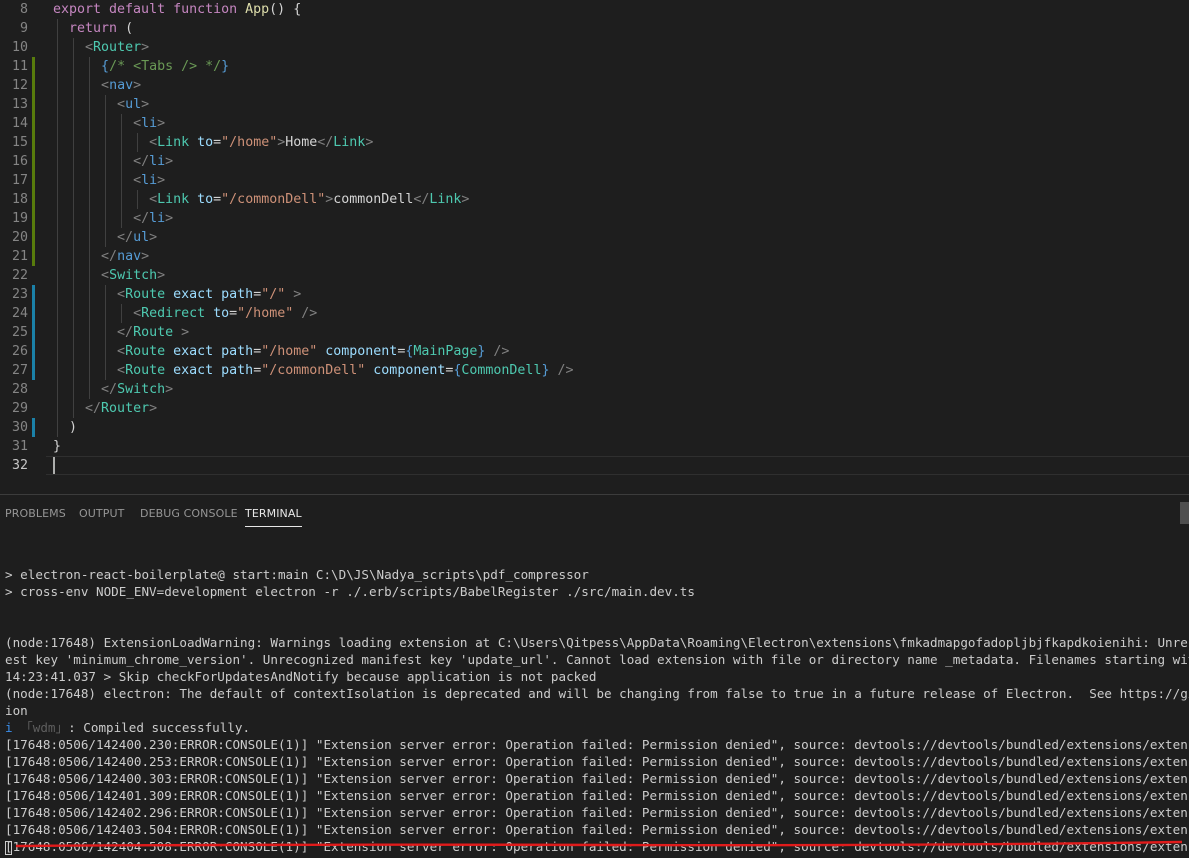 This screenshot has height=858, width=1189. Describe the element at coordinates (205, 199) in the screenshot. I see `code-token: to` at that location.